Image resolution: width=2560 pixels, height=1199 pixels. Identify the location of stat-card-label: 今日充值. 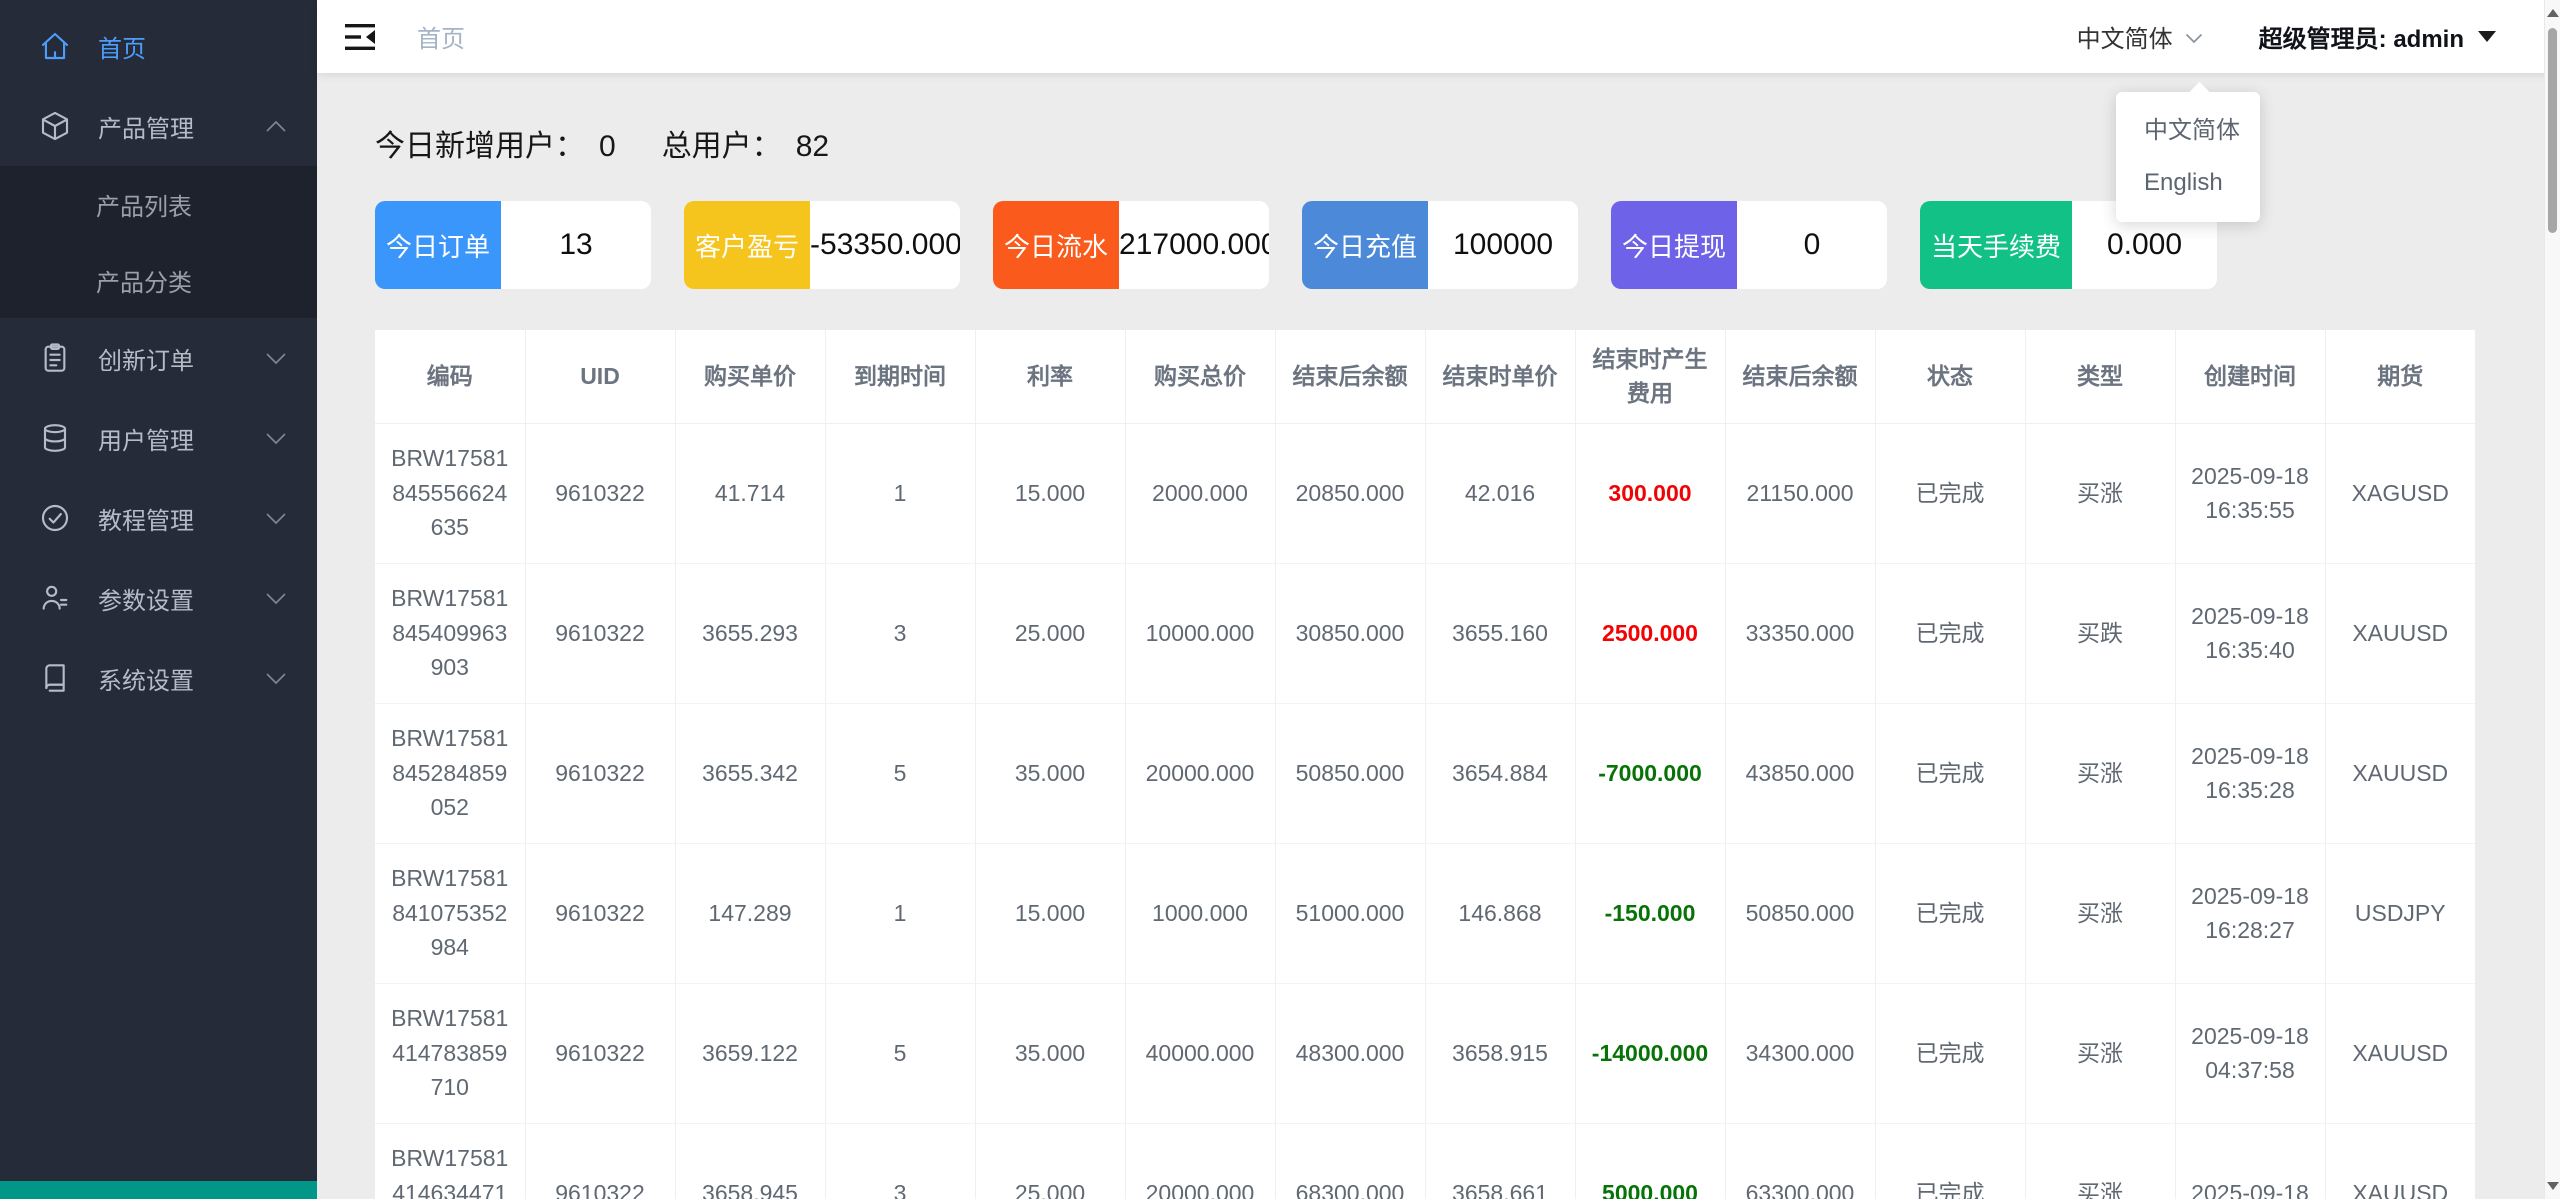
(1365, 245).